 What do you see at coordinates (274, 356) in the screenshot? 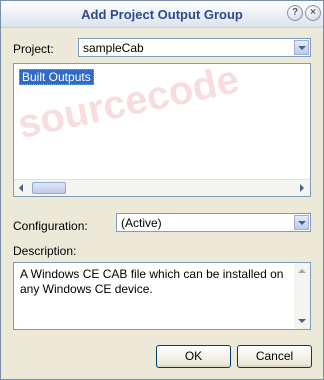
I see `cancel-button: Cancel` at bounding box center [274, 356].